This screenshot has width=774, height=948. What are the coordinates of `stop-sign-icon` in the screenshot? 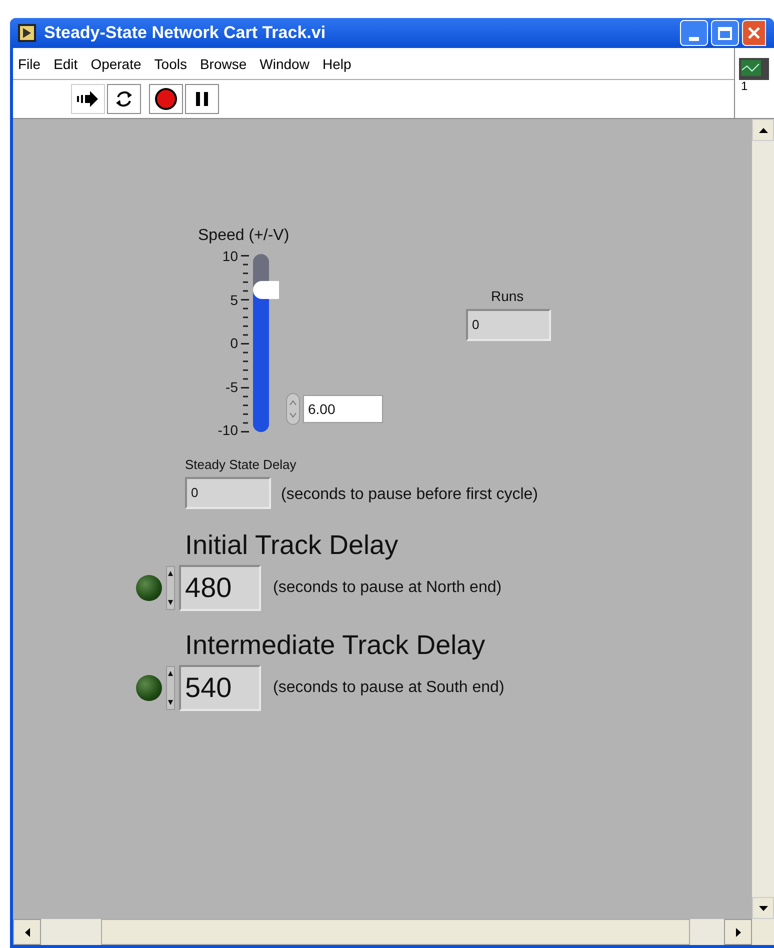 It's located at (166, 99).